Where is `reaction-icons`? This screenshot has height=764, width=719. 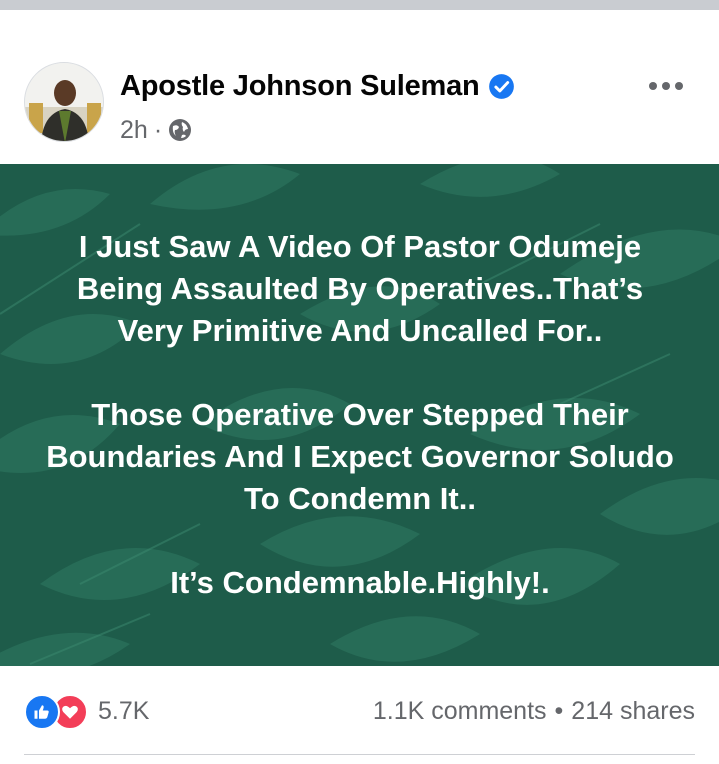
reaction-icons is located at coordinates (57, 712).